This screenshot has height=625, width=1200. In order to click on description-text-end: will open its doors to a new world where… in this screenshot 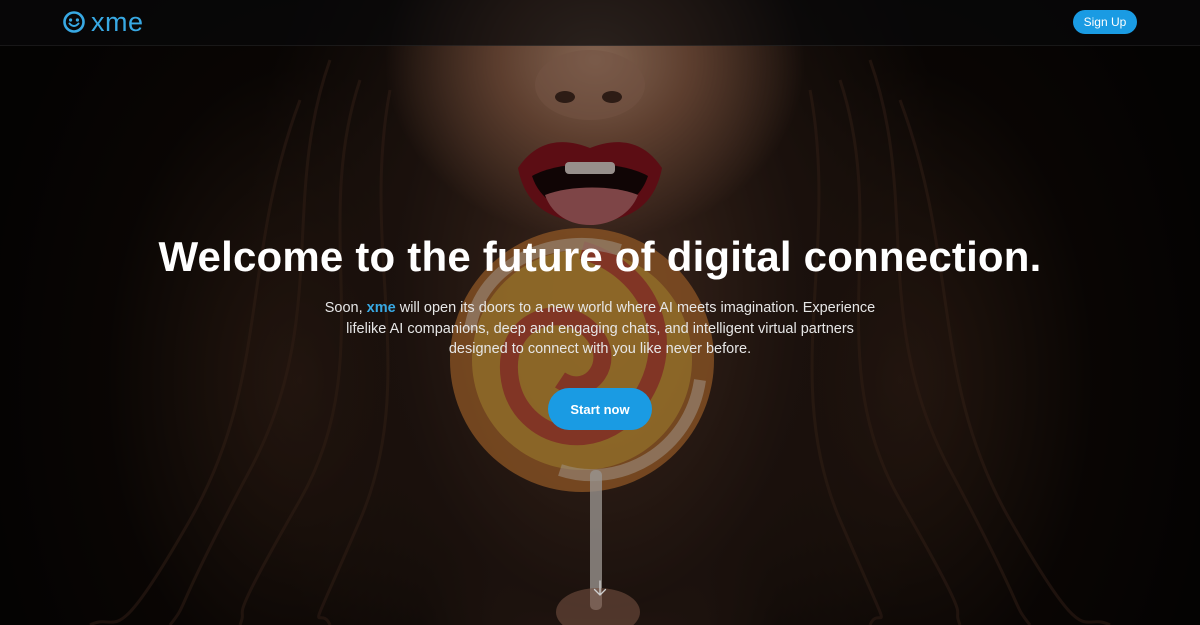, I will do `click(611, 328)`.